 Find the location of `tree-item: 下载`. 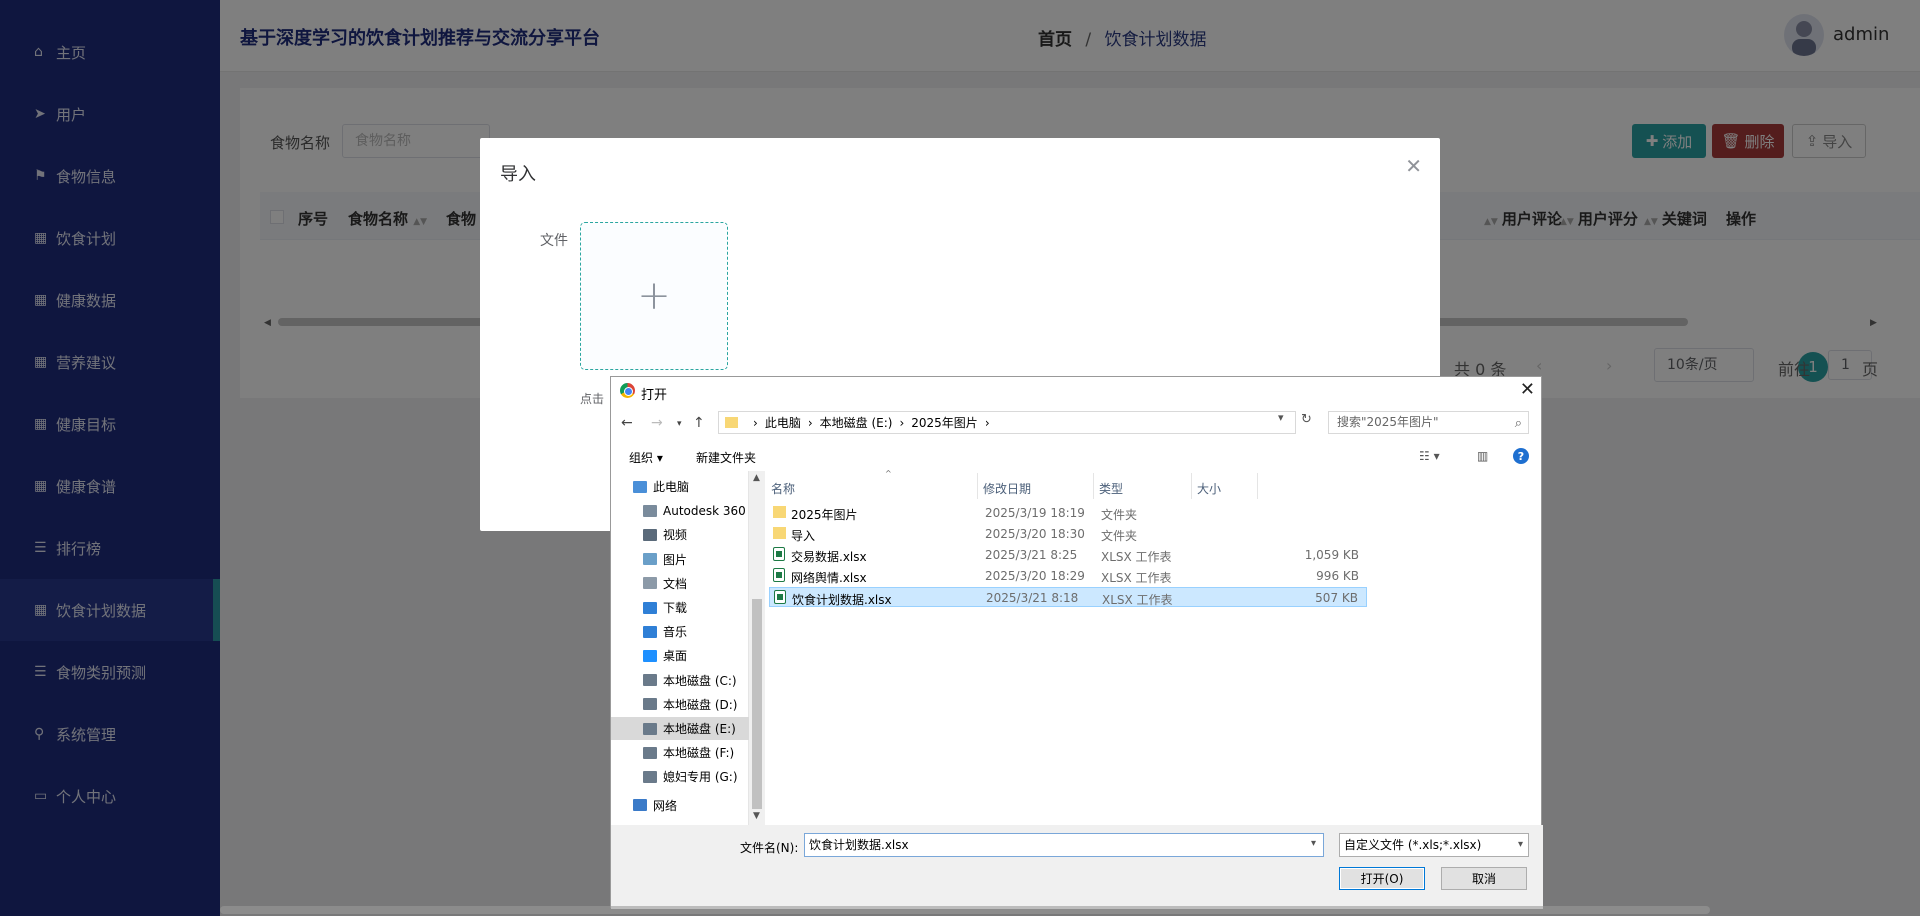

tree-item: 下载 is located at coordinates (680, 607).